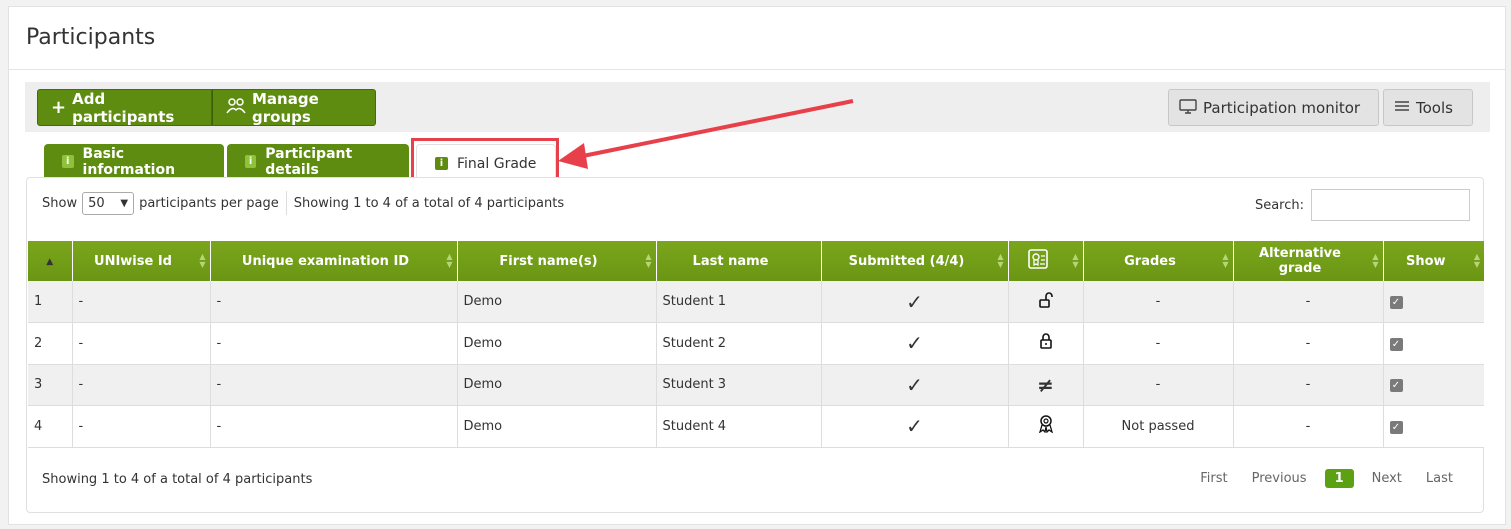  Describe the element at coordinates (706, 134) in the screenshot. I see `annotation-arrow-icon` at that location.